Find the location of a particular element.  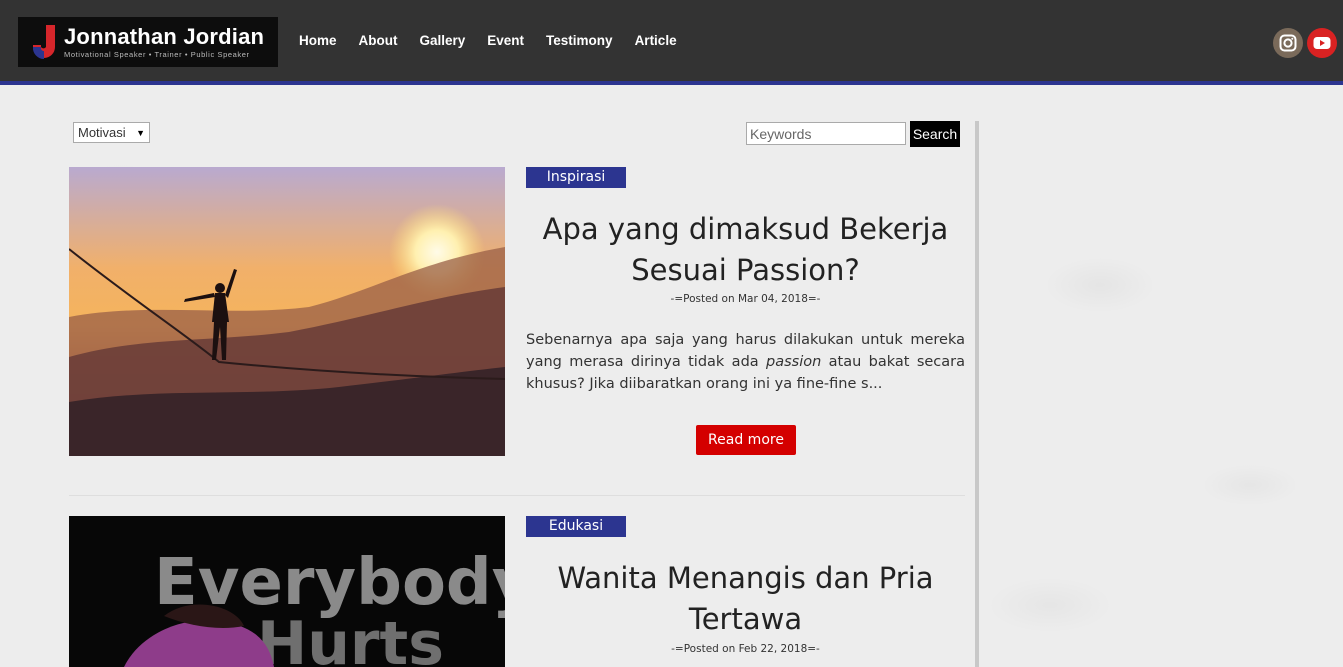

header-accent-bar is located at coordinates (671, 83).